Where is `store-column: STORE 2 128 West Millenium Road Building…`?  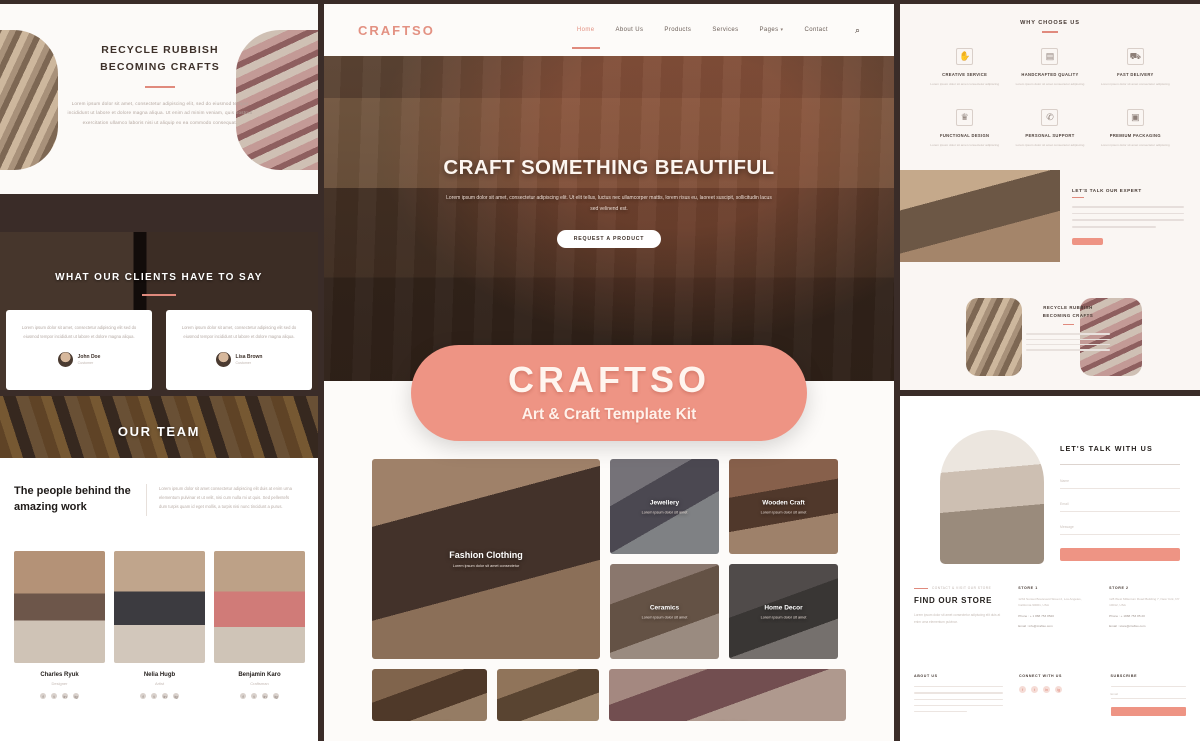
store-column: STORE 2 128 West Millenium Road Building… is located at coordinates (1147, 607).